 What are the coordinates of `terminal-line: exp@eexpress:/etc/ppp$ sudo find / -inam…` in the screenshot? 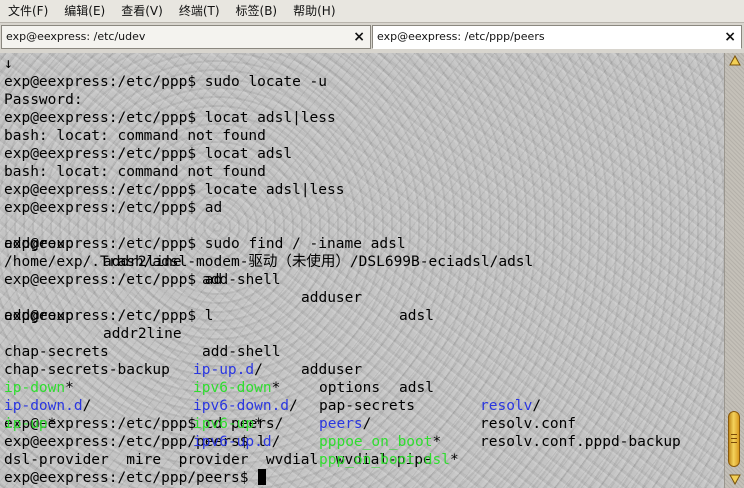 It's located at (205, 244).